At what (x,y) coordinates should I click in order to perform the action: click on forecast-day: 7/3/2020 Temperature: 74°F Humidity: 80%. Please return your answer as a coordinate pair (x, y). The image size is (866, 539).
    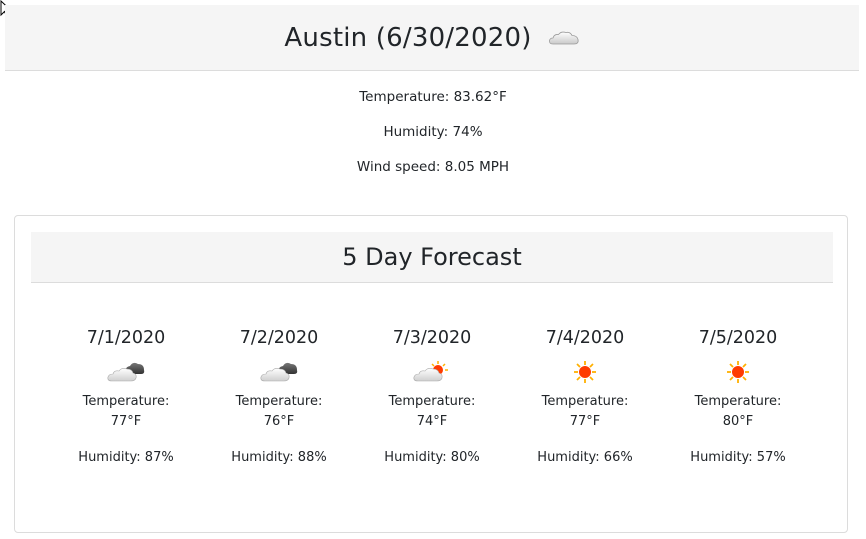
    Looking at the image, I should click on (432, 397).